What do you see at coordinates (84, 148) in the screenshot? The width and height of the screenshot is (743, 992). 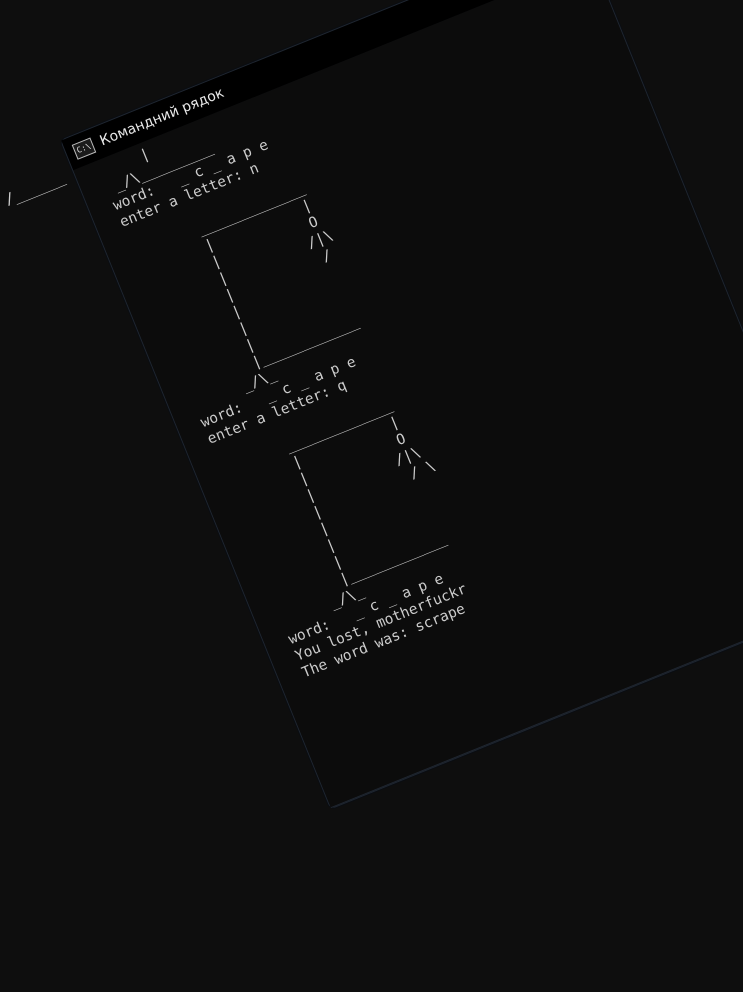 I see `command-prompt-icon: C:\` at bounding box center [84, 148].